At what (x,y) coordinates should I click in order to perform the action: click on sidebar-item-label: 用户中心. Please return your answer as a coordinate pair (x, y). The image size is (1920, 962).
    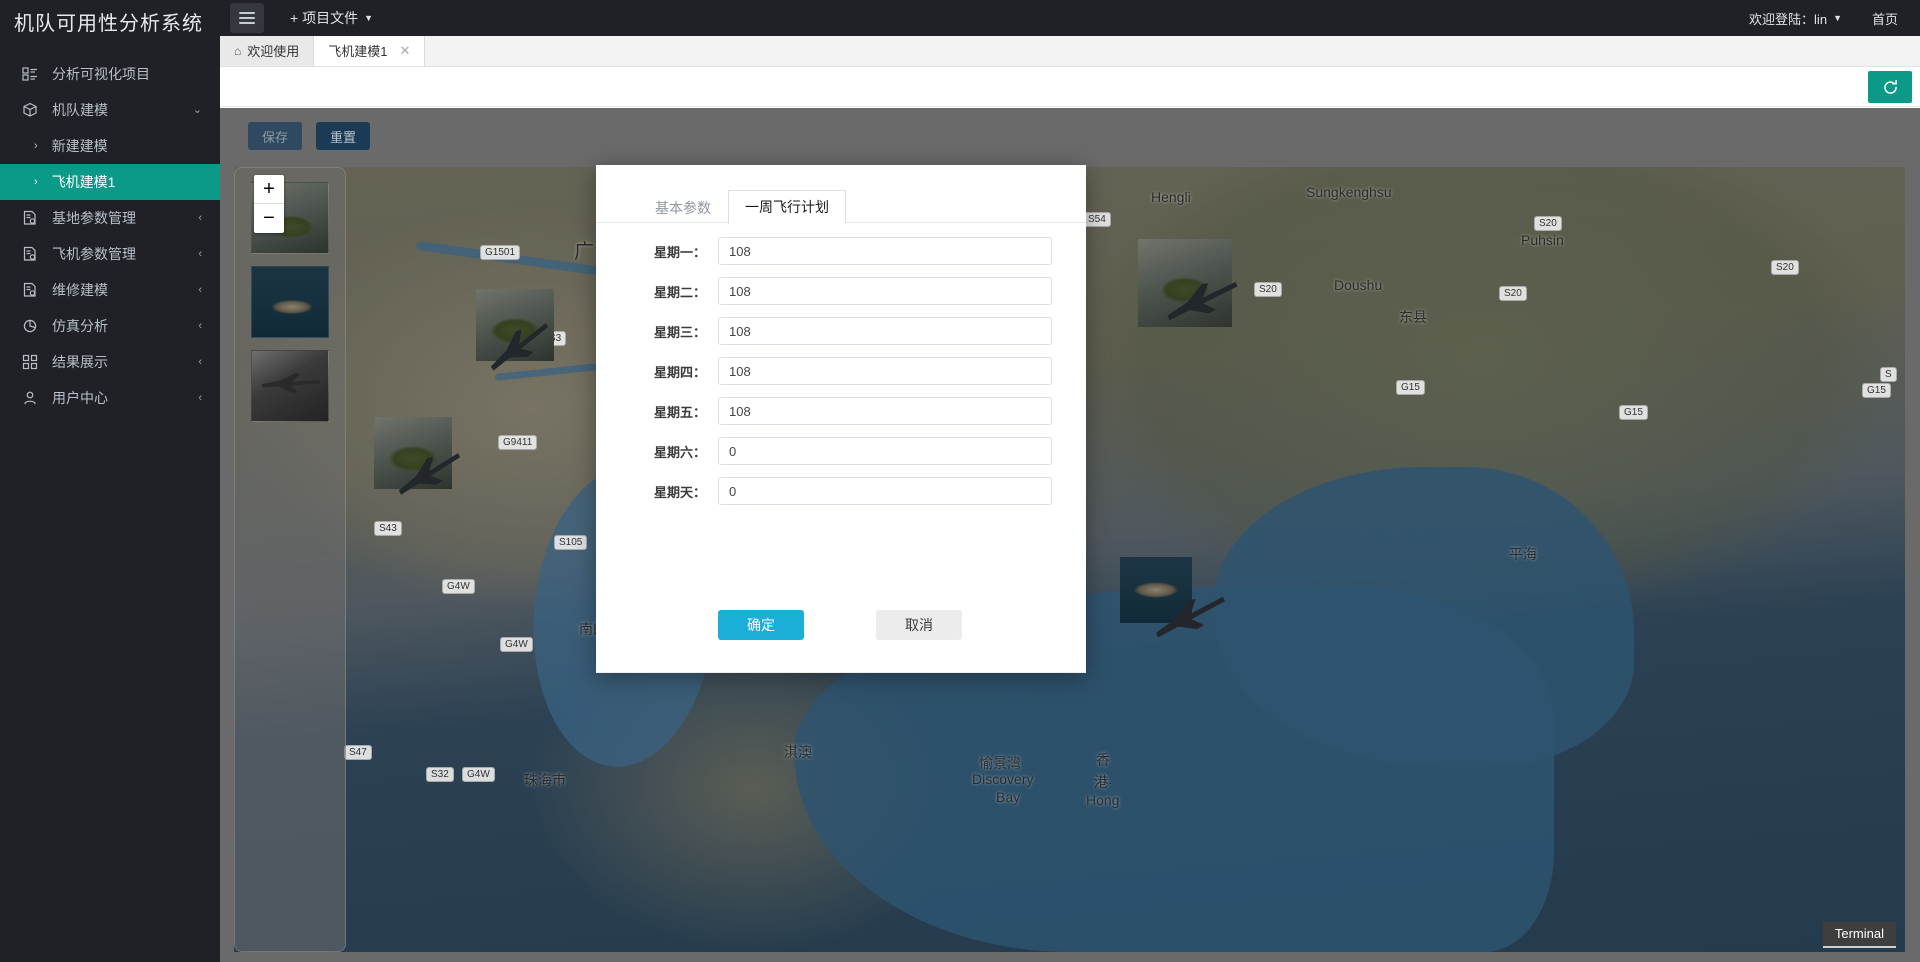
    Looking at the image, I should click on (80, 398).